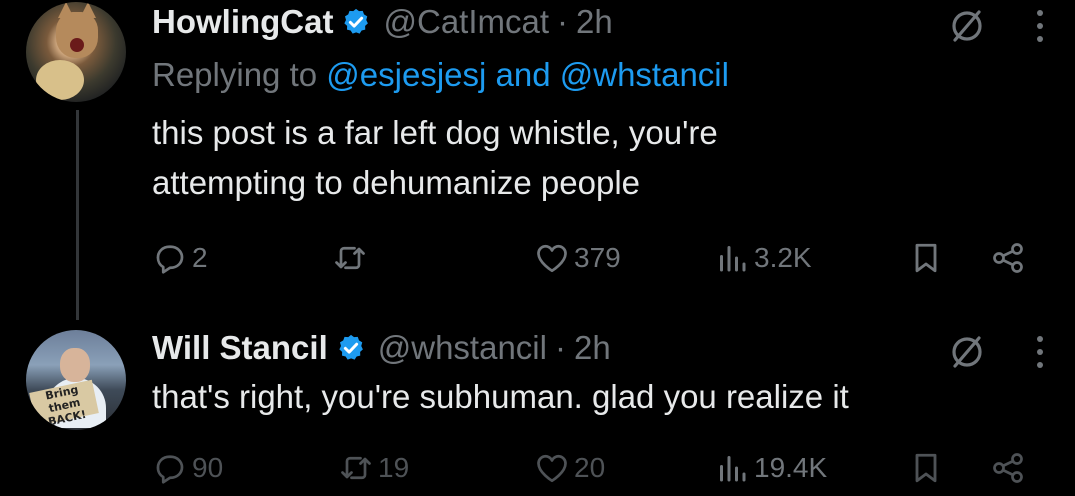 The height and width of the screenshot is (496, 1075). I want to click on mention-and: and, so click(523, 74).